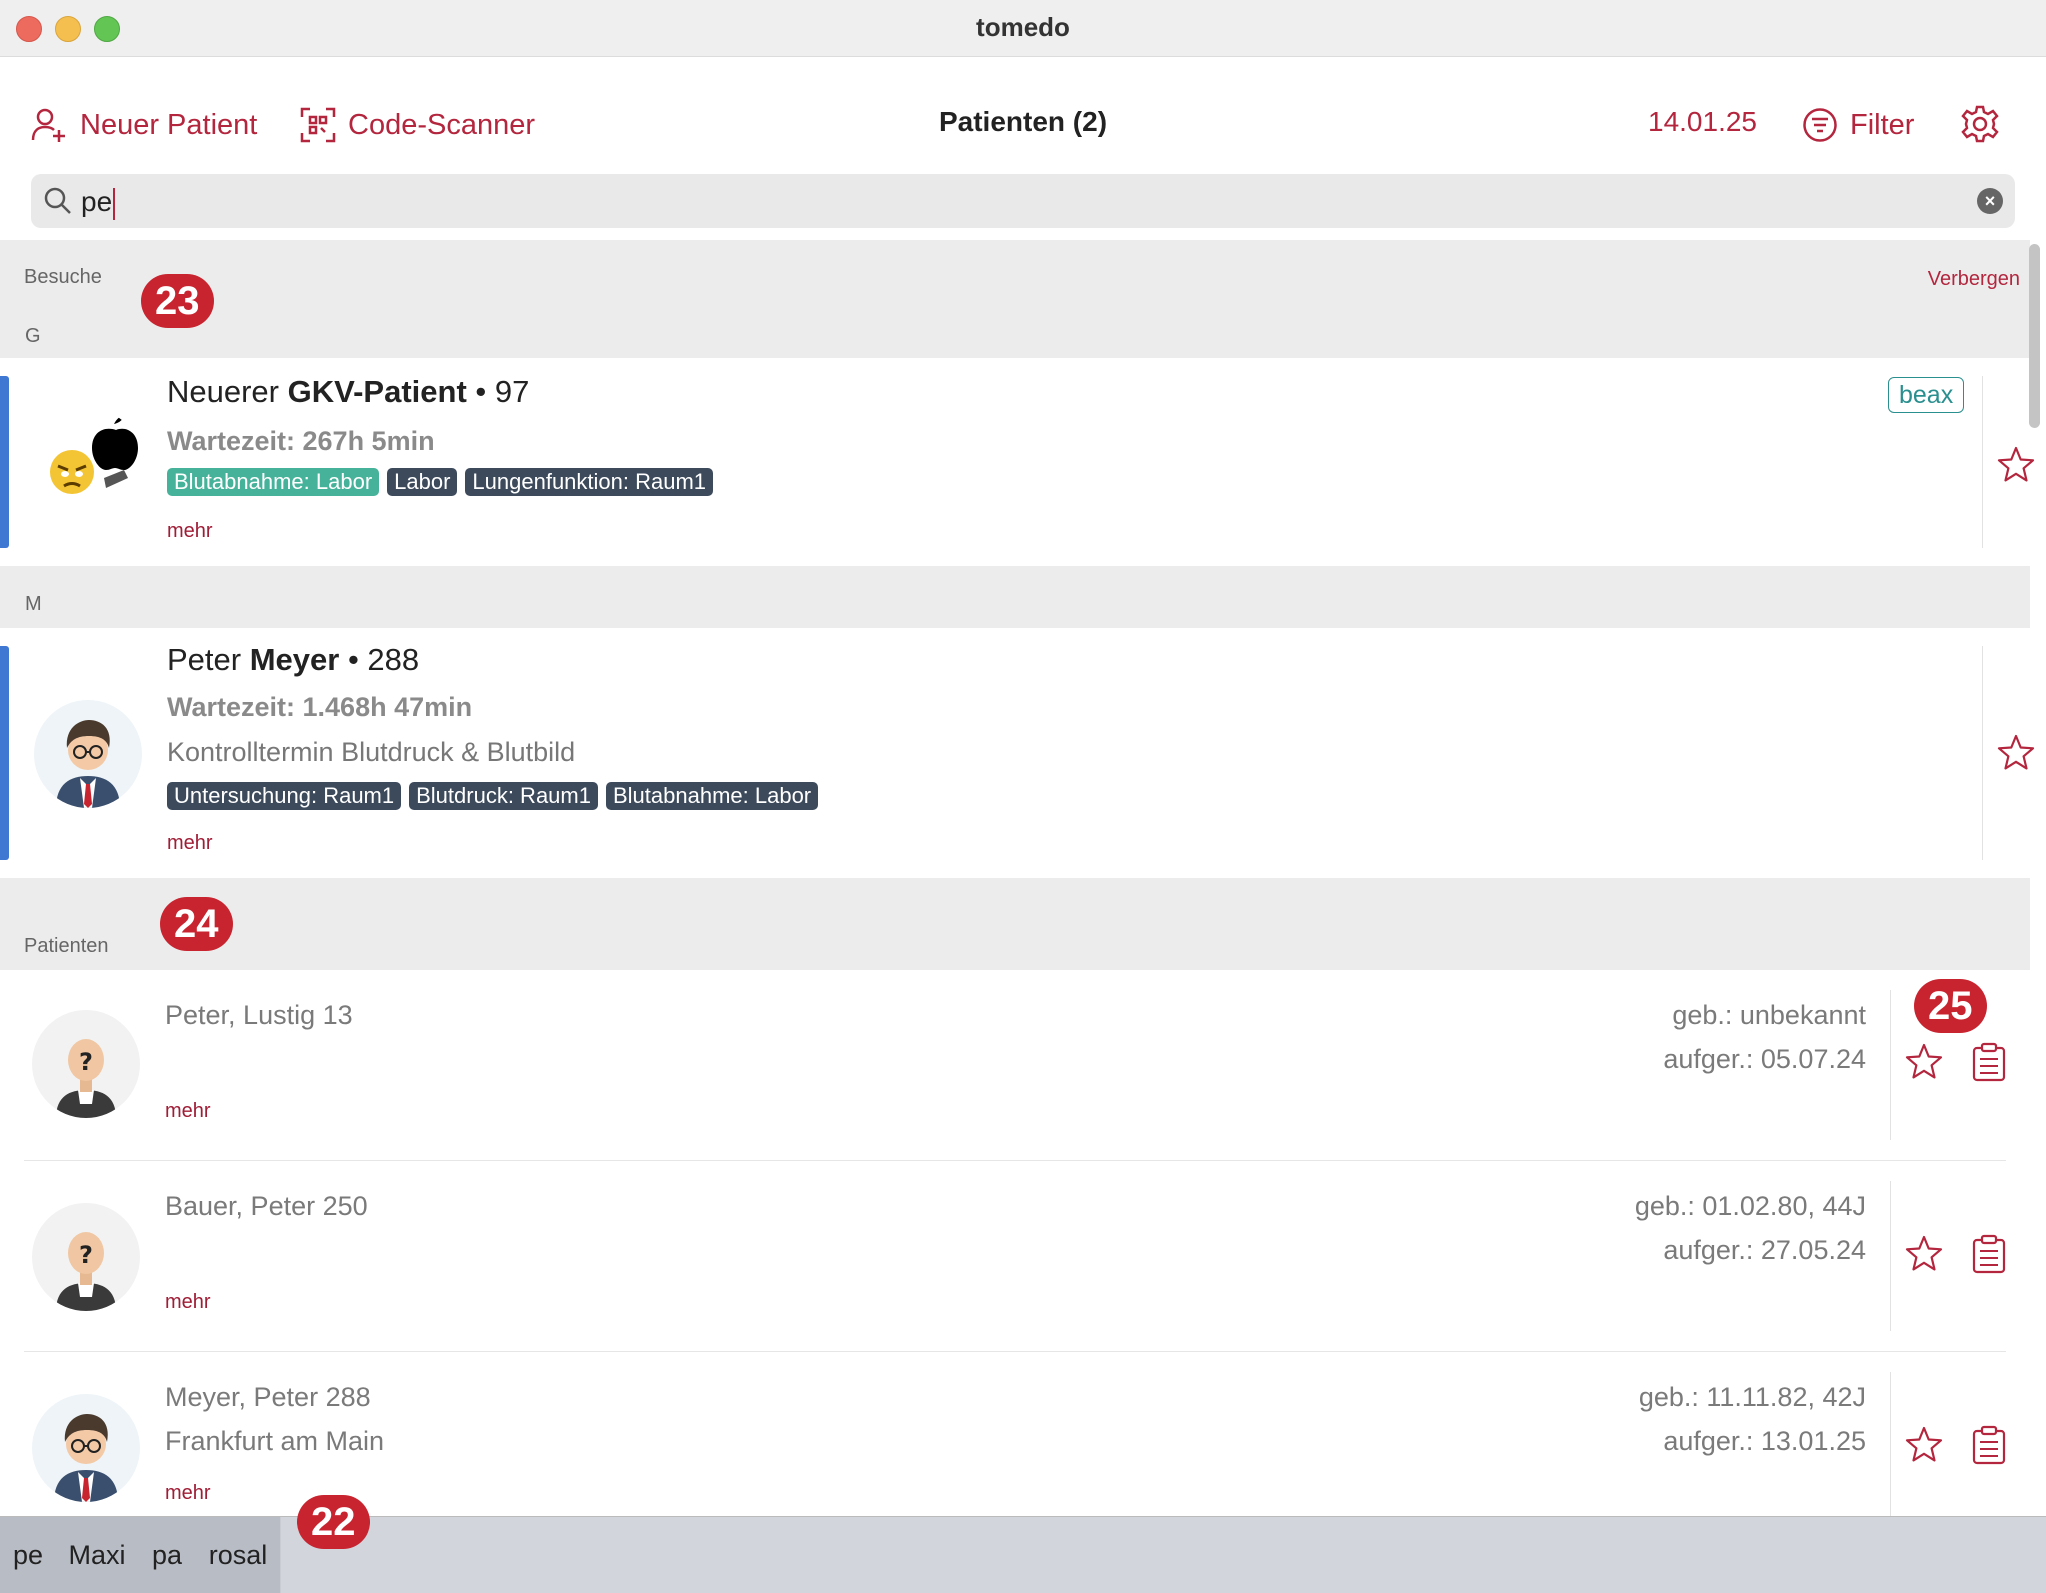 The image size is (2046, 1593). Describe the element at coordinates (63, 277) in the screenshot. I see `visits-section-label: Besuche` at that location.